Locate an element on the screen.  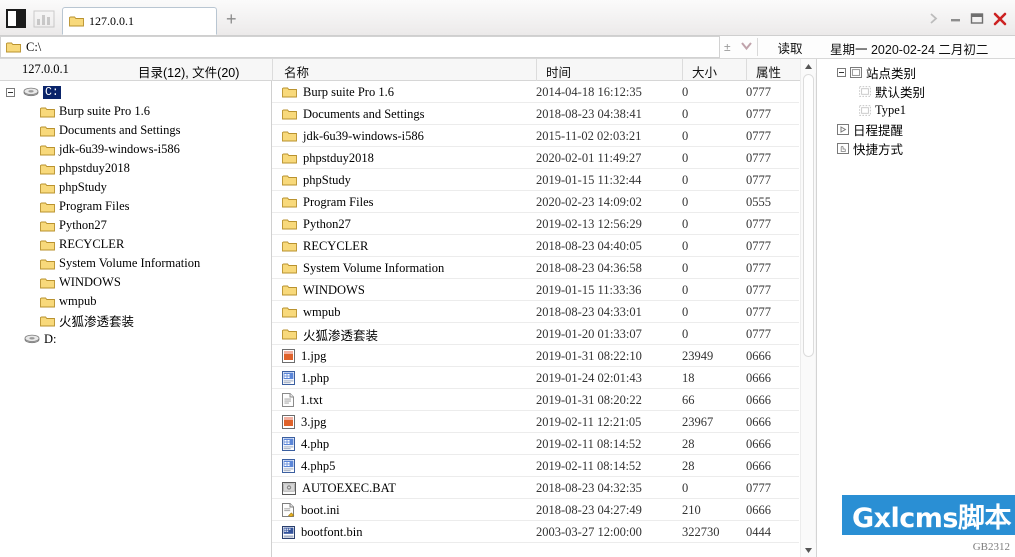
file-name-cell: bootfont.bin is located at coordinates (322, 532).